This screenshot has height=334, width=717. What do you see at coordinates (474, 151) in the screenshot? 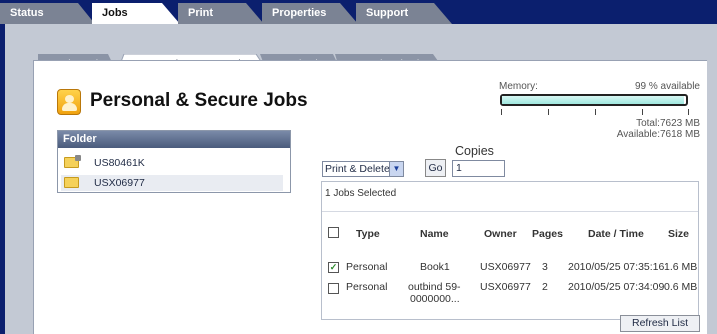
I see `copies-label: Copies` at bounding box center [474, 151].